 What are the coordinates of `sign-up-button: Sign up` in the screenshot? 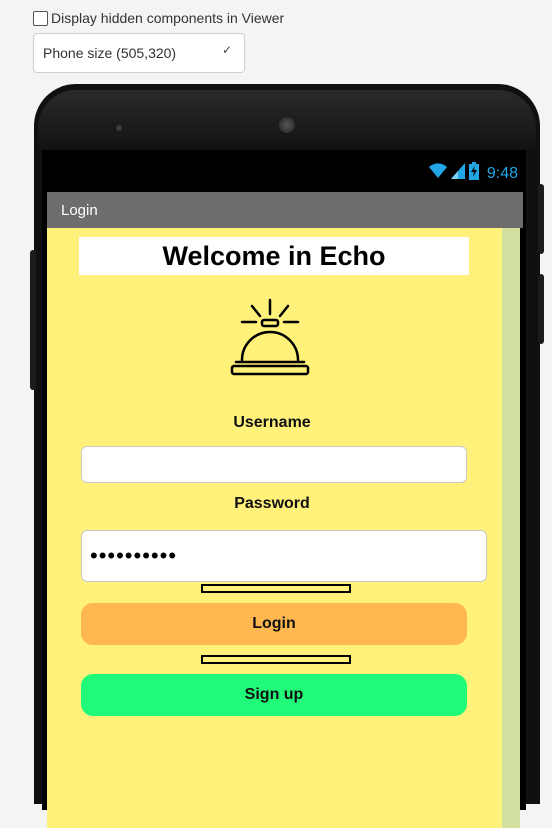 It's located at (274, 695).